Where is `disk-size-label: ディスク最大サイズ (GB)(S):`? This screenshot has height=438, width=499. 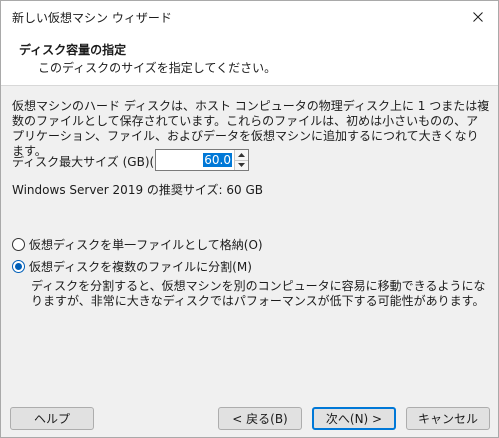 disk-size-label: ディスク最大サイズ (GB)(S): is located at coordinates (91, 162).